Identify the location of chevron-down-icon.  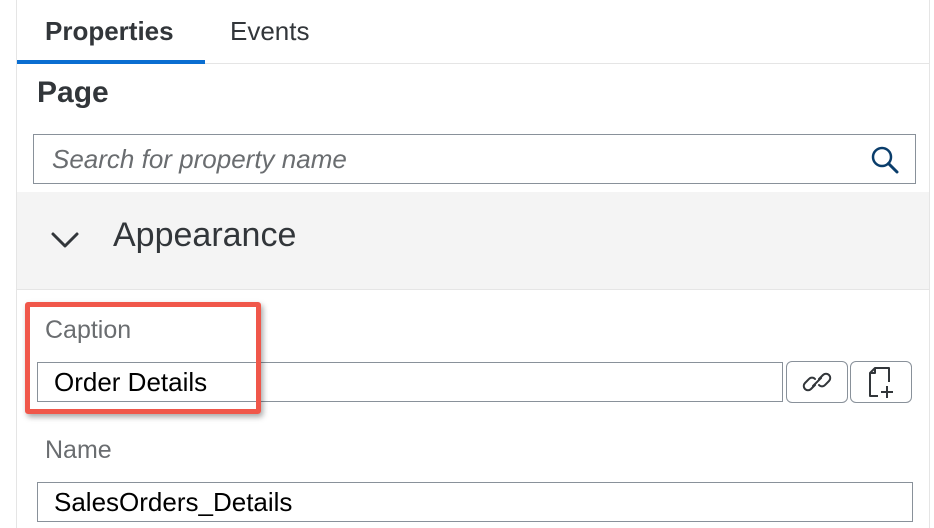
(65, 240).